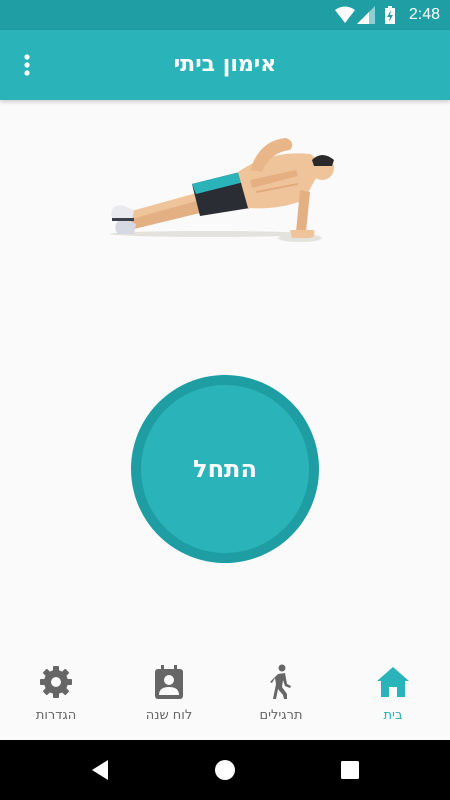 This screenshot has height=800, width=450. What do you see at coordinates (424, 14) in the screenshot?
I see `status-time: 2:48` at bounding box center [424, 14].